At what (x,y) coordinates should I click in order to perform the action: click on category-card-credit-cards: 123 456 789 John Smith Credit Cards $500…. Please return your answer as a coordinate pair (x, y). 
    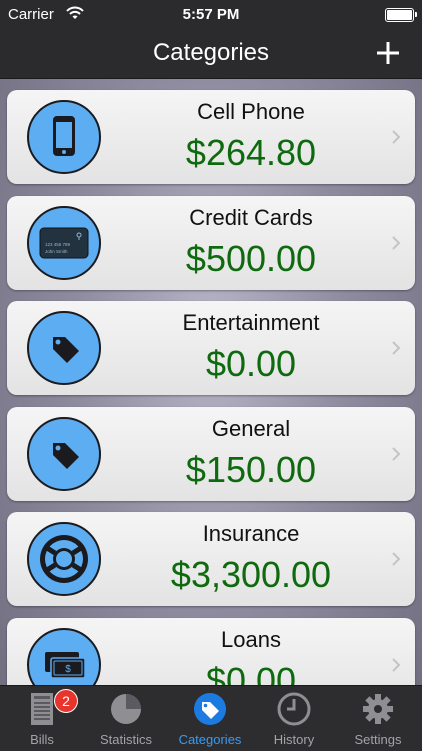
    Looking at the image, I should click on (211, 243).